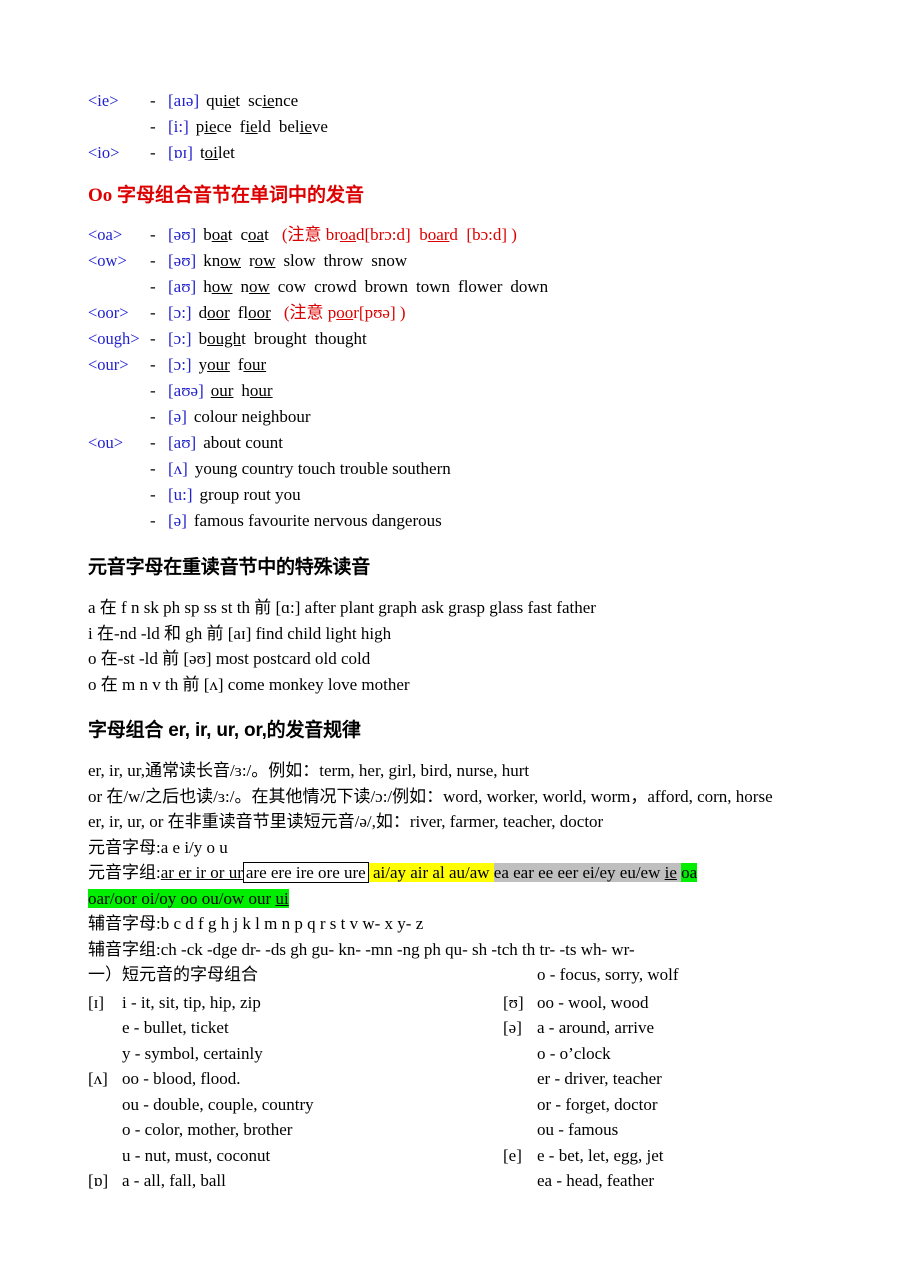 Image resolution: width=920 pixels, height=1276 pixels. I want to click on ipa-symbol: [ʌ], so click(178, 468).